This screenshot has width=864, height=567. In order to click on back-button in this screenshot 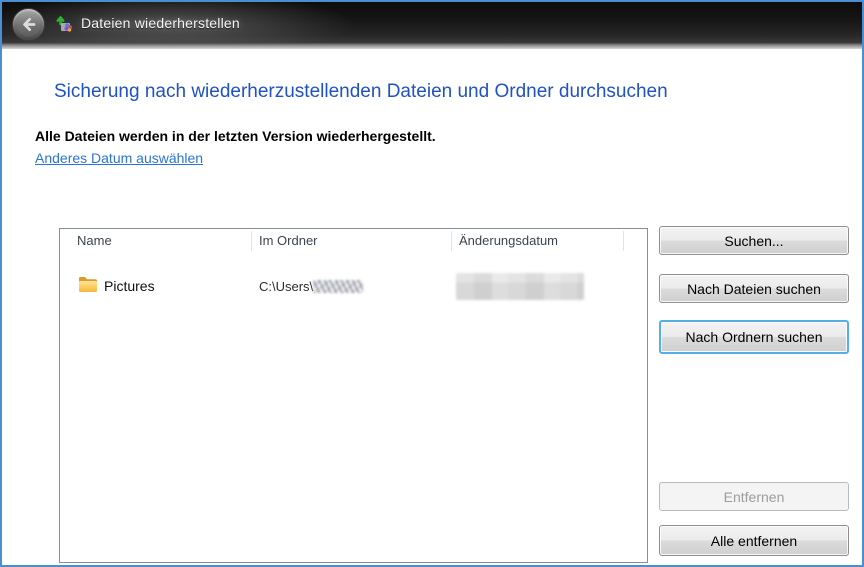, I will do `click(28, 24)`.